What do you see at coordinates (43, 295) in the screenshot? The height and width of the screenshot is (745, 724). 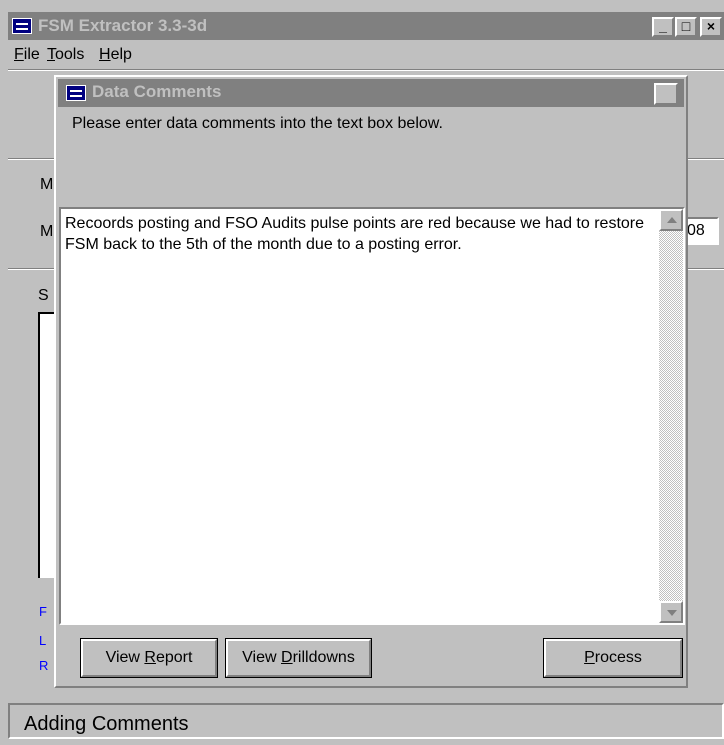 I see `background-label: S` at bounding box center [43, 295].